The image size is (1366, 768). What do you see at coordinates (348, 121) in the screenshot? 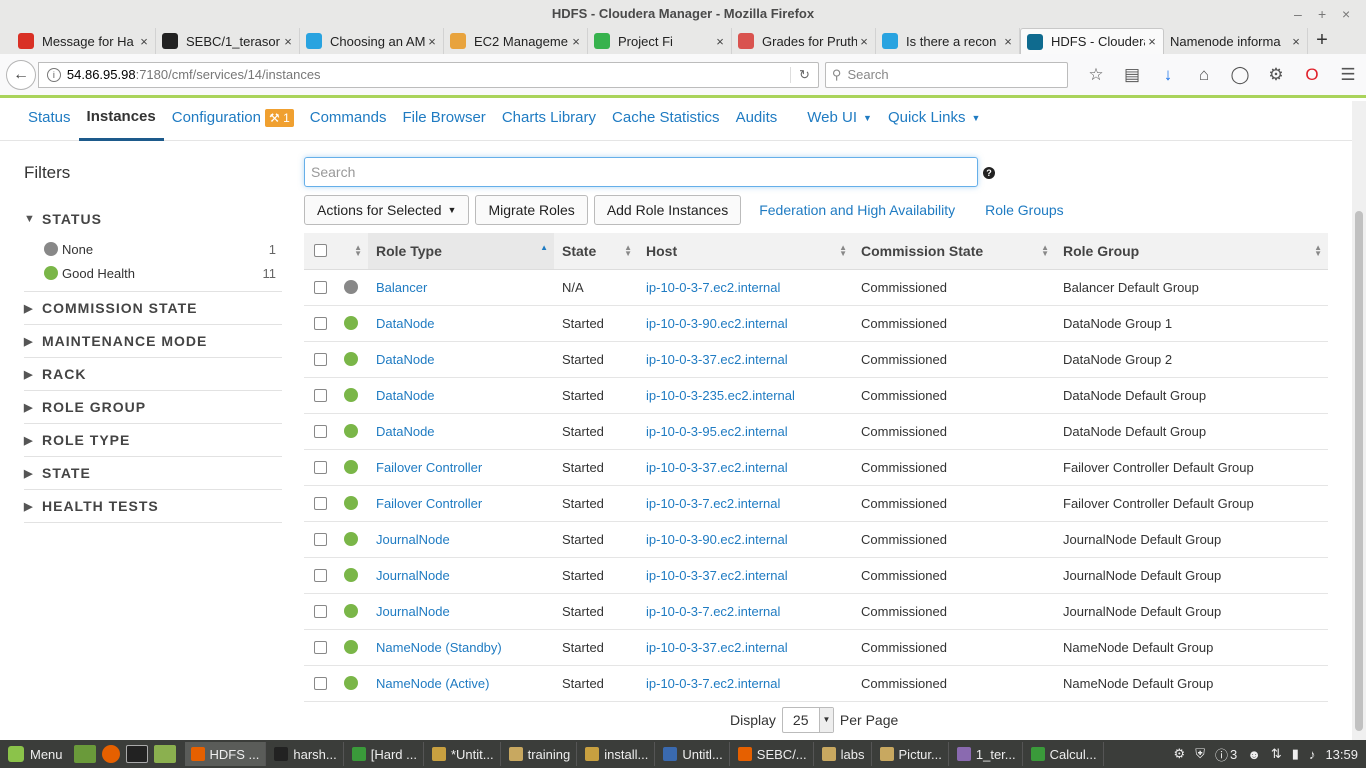
I see `tab-commands: Commands` at bounding box center [348, 121].